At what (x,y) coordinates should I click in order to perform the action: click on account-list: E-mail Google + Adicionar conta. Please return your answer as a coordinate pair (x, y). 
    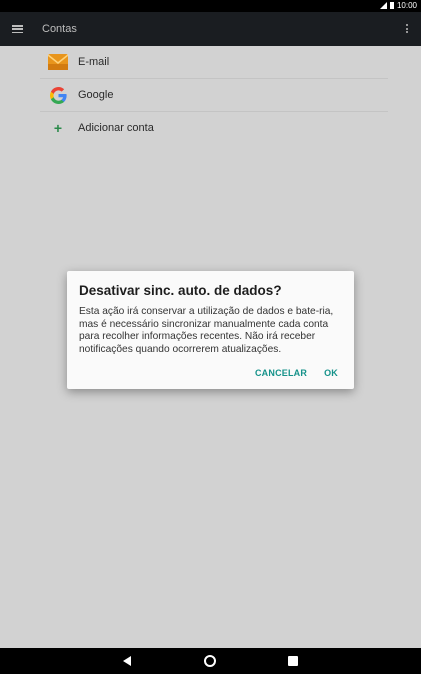
    Looking at the image, I should click on (214, 95).